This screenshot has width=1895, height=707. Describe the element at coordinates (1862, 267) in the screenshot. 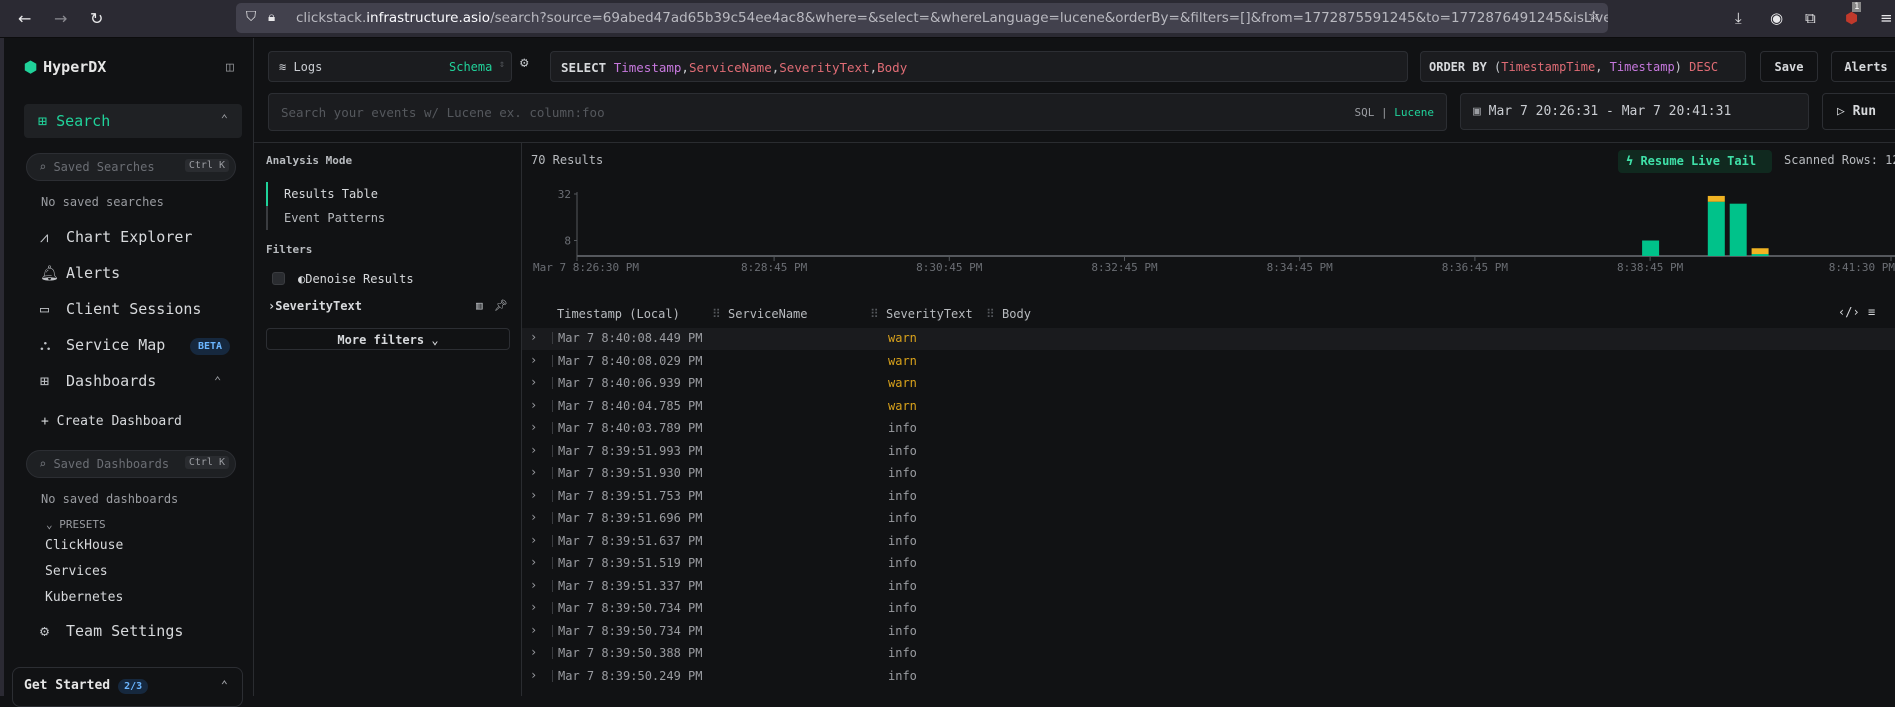

I see `x-tick-label: 8:41:30 PM` at that location.